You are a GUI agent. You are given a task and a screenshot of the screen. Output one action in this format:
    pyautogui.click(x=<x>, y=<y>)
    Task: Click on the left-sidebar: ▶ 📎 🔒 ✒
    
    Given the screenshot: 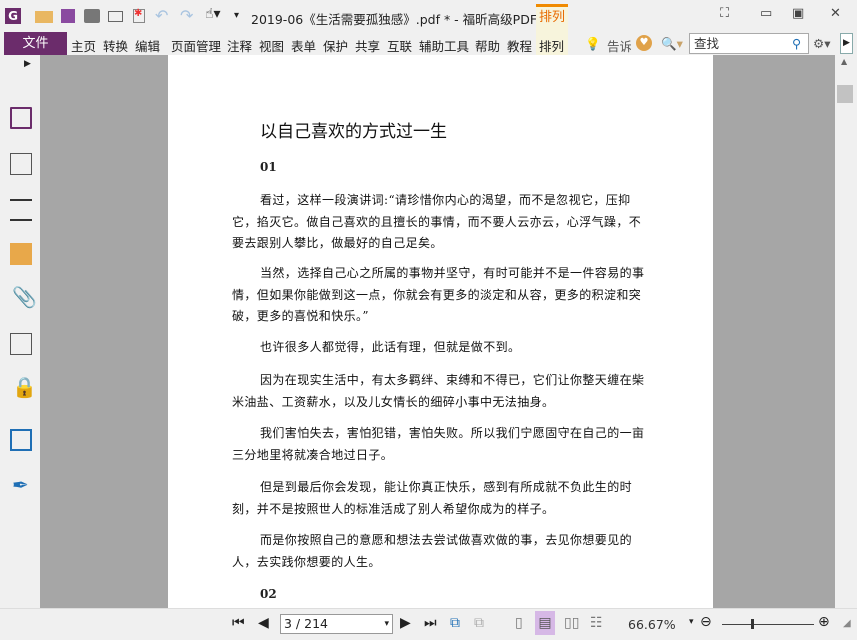 What is the action you would take?
    pyautogui.click(x=20, y=331)
    